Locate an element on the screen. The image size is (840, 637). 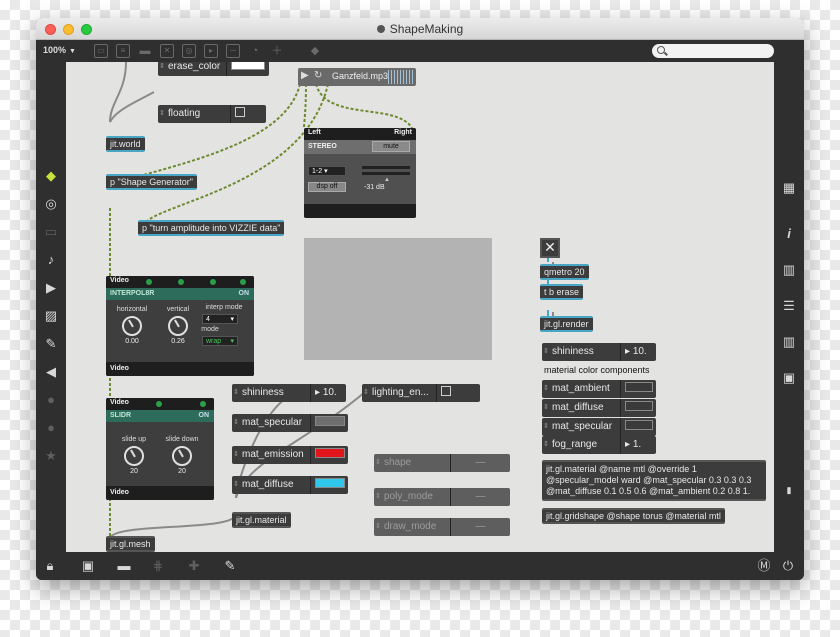
dial-icon: ◔ is located at coordinates (255, 51).